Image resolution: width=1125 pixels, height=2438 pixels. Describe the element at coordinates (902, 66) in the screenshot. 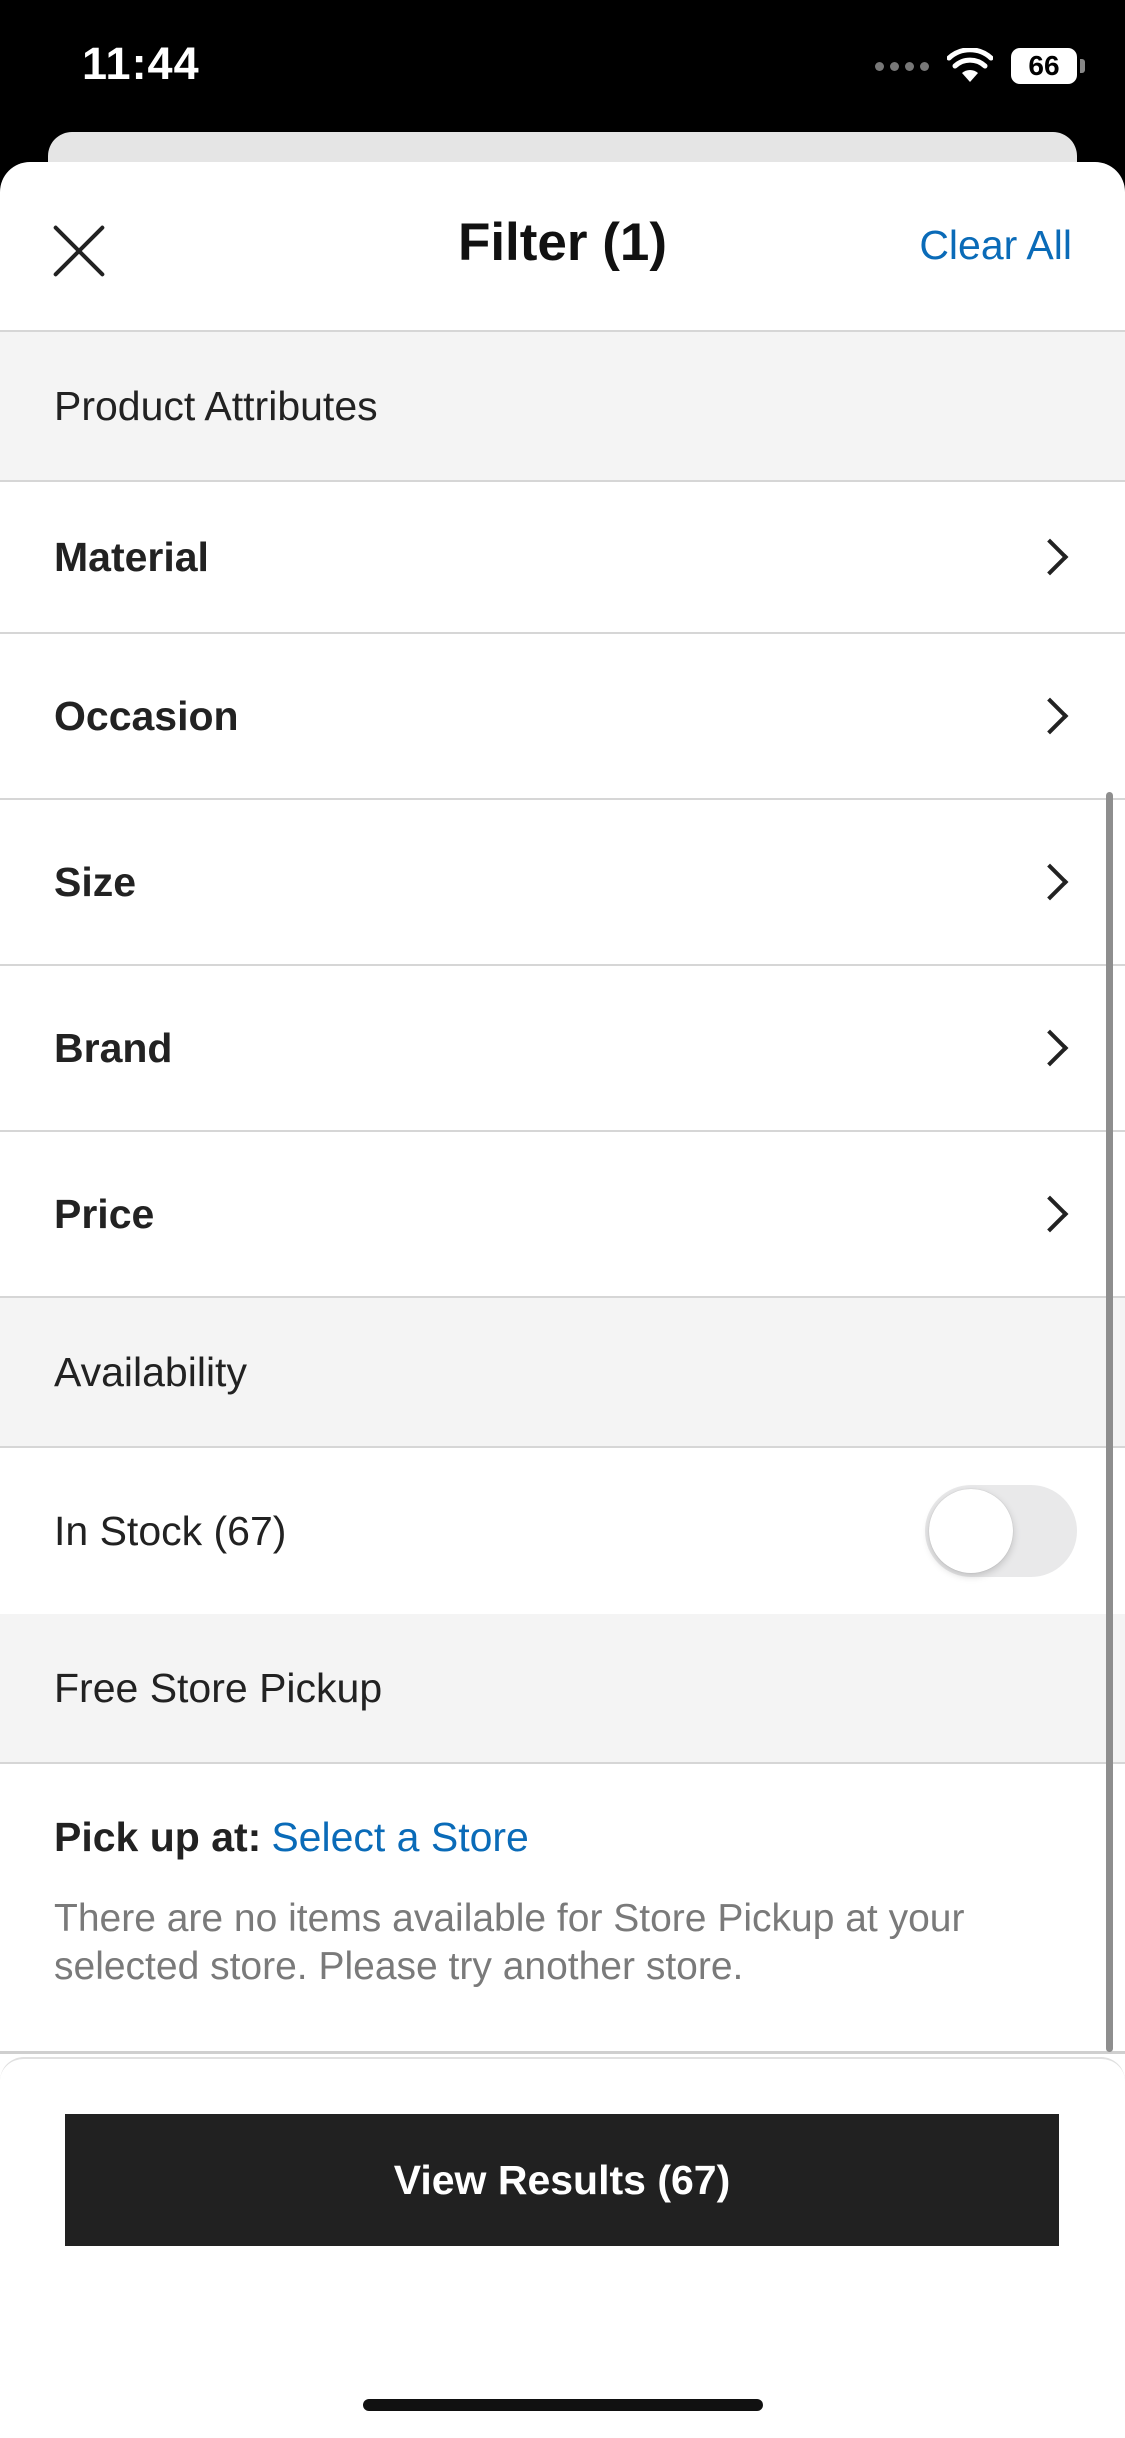

I see `cellular-signal-icon` at that location.